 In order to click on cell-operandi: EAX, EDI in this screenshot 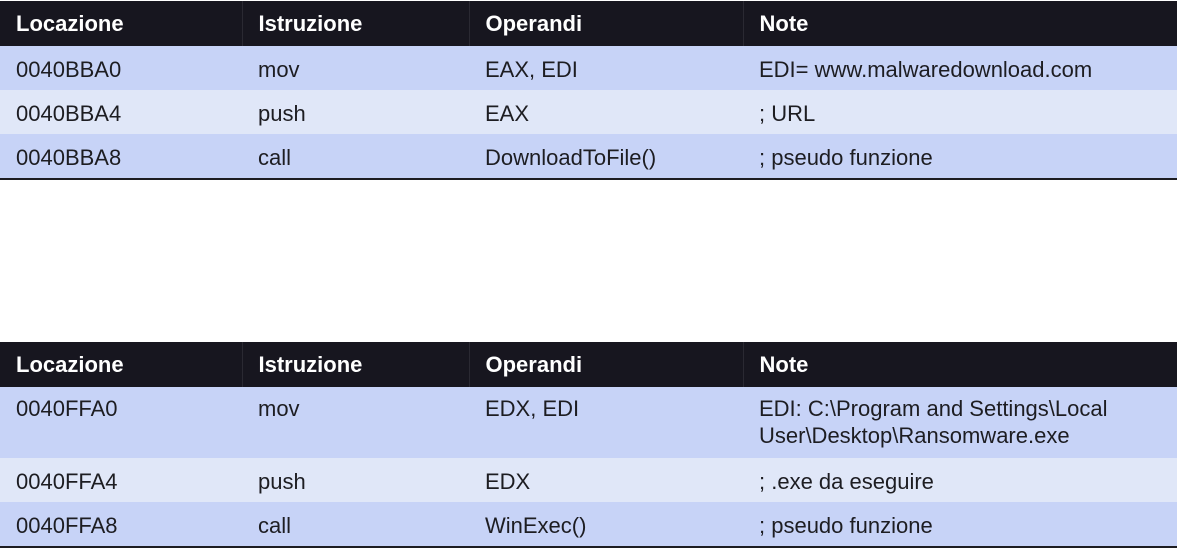, I will do `click(531, 69)`.